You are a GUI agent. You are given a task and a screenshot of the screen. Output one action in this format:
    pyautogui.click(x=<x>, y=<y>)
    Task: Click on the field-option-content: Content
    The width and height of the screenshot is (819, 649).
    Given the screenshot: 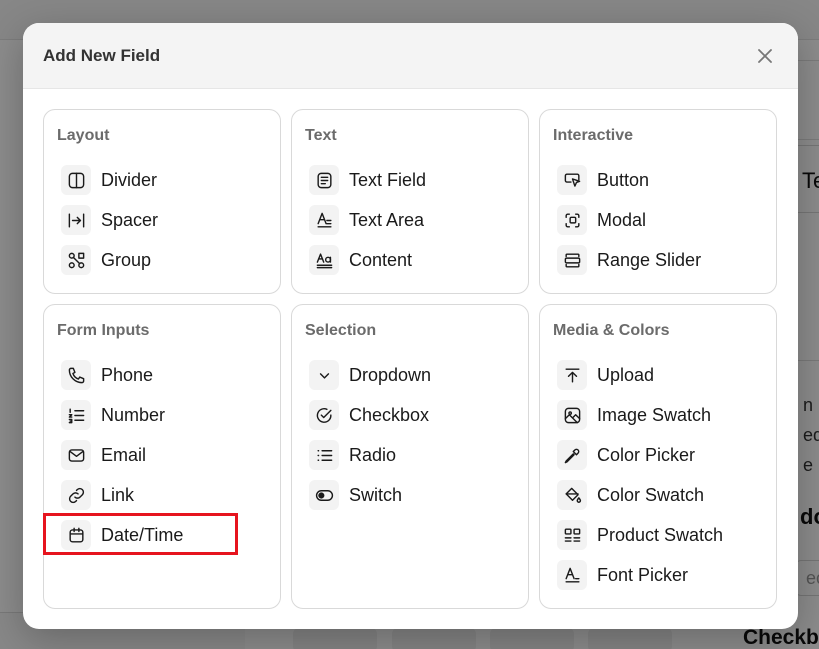 What is the action you would take?
    pyautogui.click(x=360, y=260)
    